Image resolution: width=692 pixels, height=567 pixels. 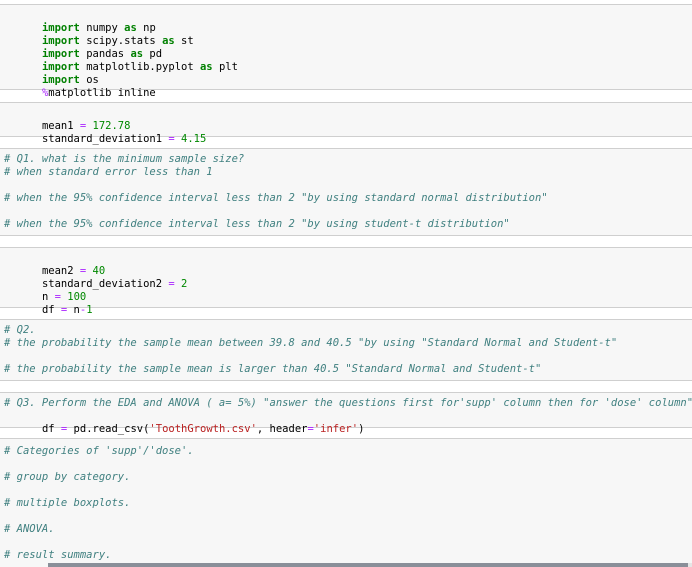 I want to click on string-literal: 'ToothGrowth.csv', so click(x=203, y=429).